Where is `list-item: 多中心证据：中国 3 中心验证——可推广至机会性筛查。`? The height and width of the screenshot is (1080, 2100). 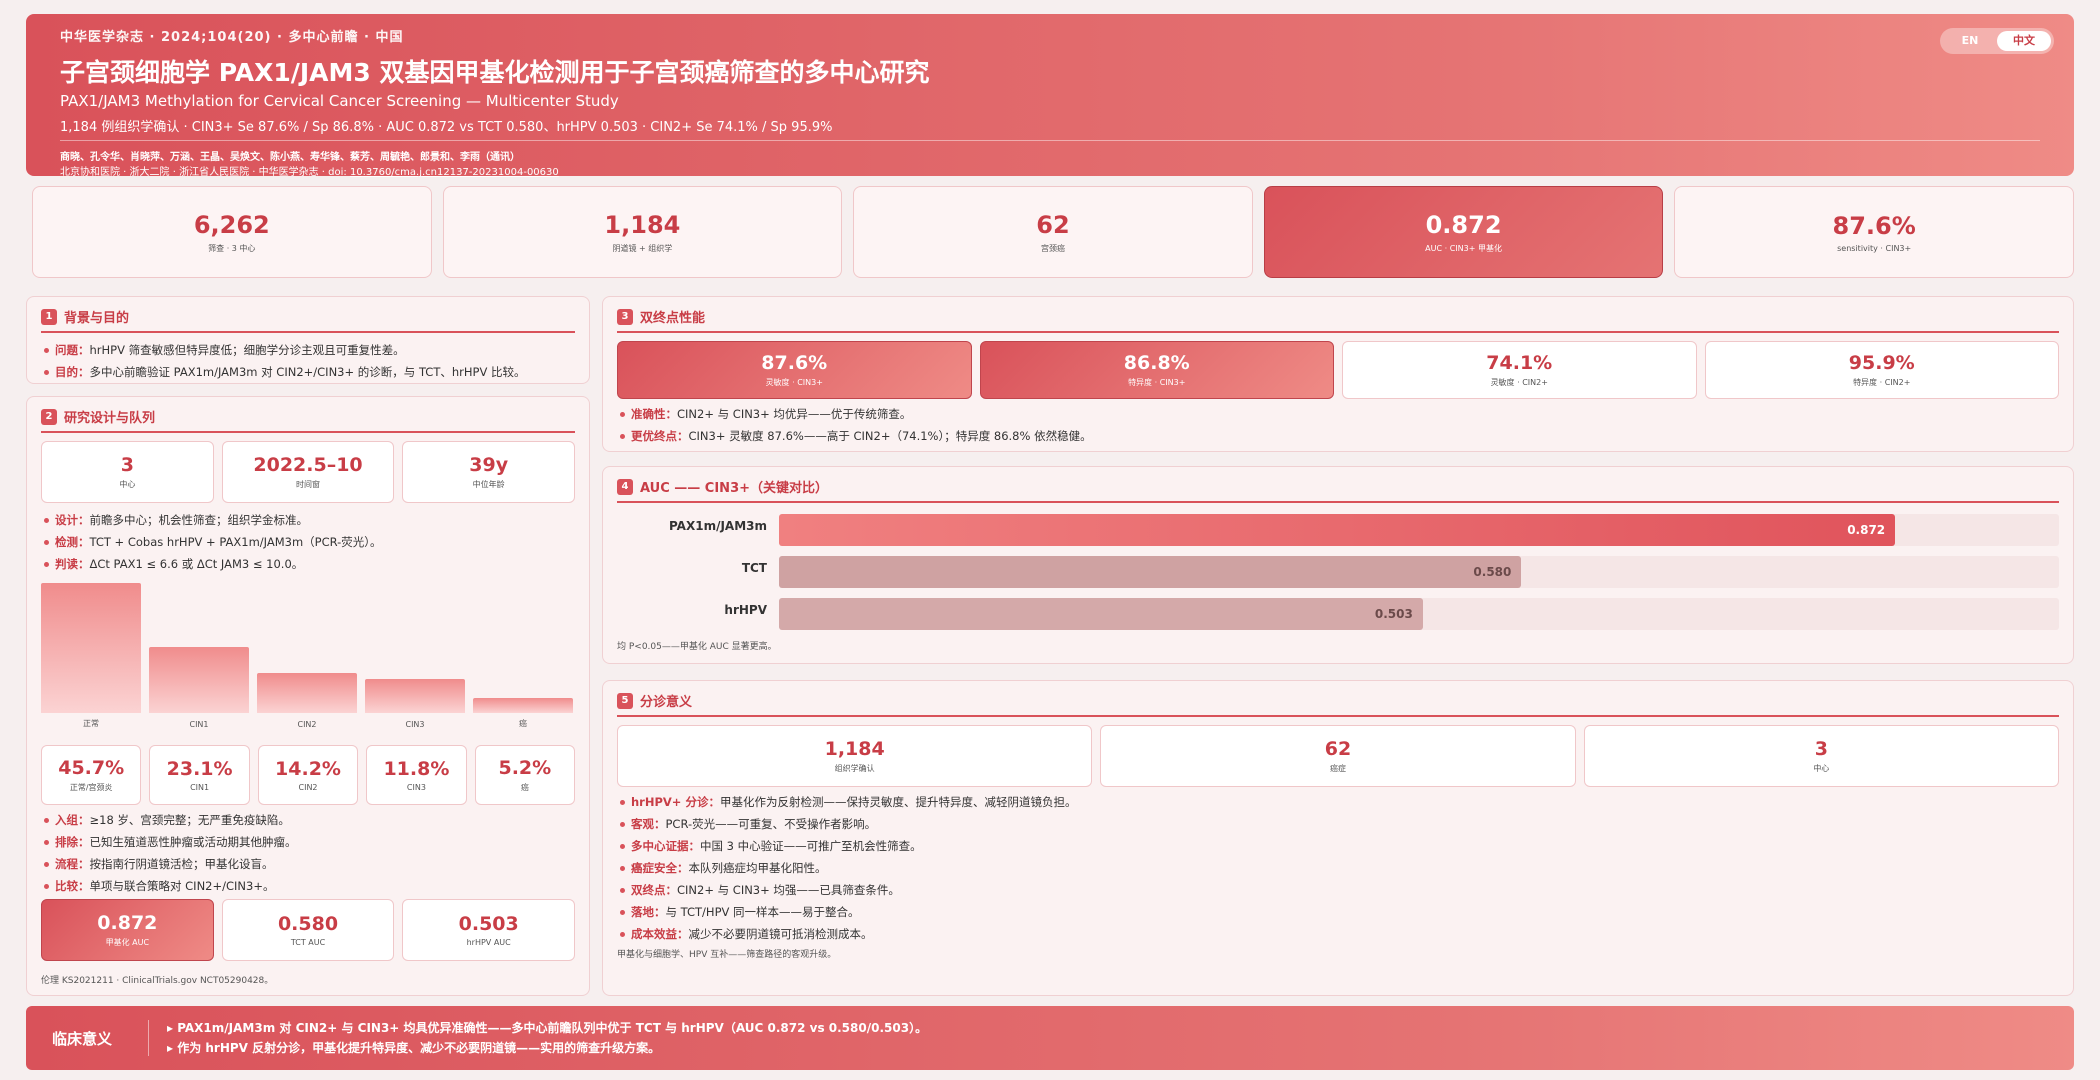 list-item: 多中心证据：中国 3 中心验证——可推广至机会性筛查。 is located at coordinates (1338, 846).